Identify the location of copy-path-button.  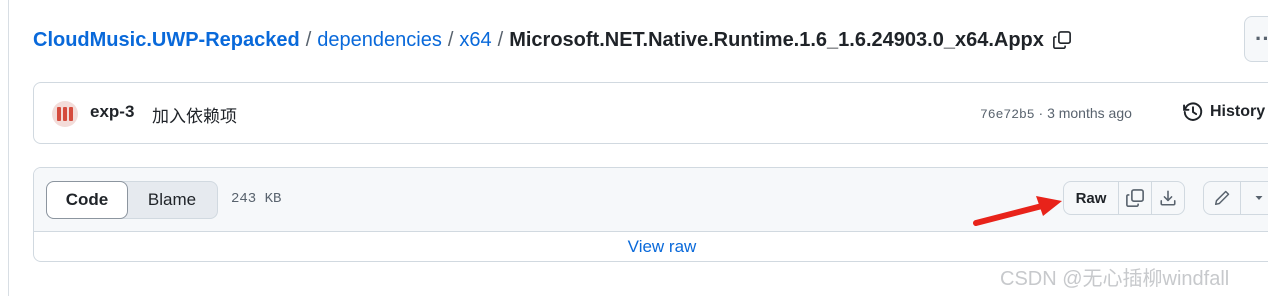
(1062, 40).